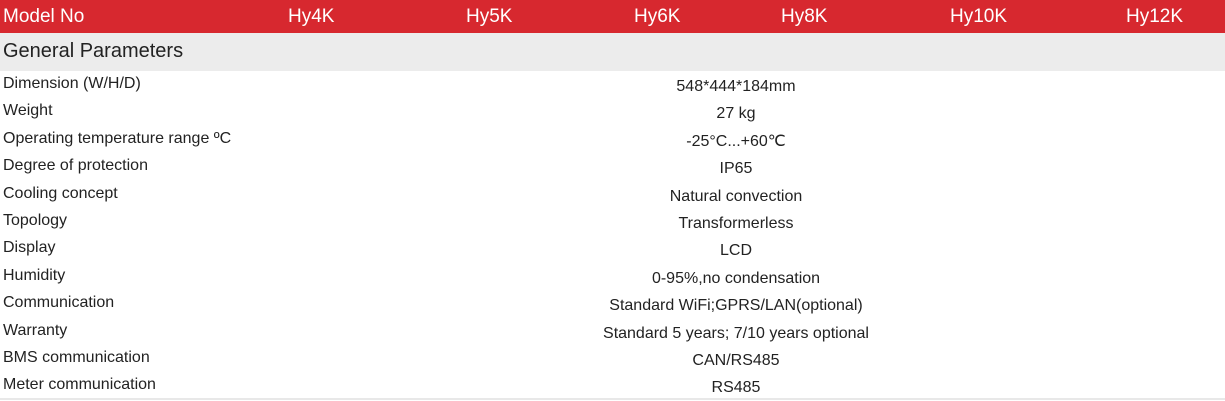 This screenshot has height=401, width=1225. I want to click on table-row: Degree of protection IP65, so click(612, 166).